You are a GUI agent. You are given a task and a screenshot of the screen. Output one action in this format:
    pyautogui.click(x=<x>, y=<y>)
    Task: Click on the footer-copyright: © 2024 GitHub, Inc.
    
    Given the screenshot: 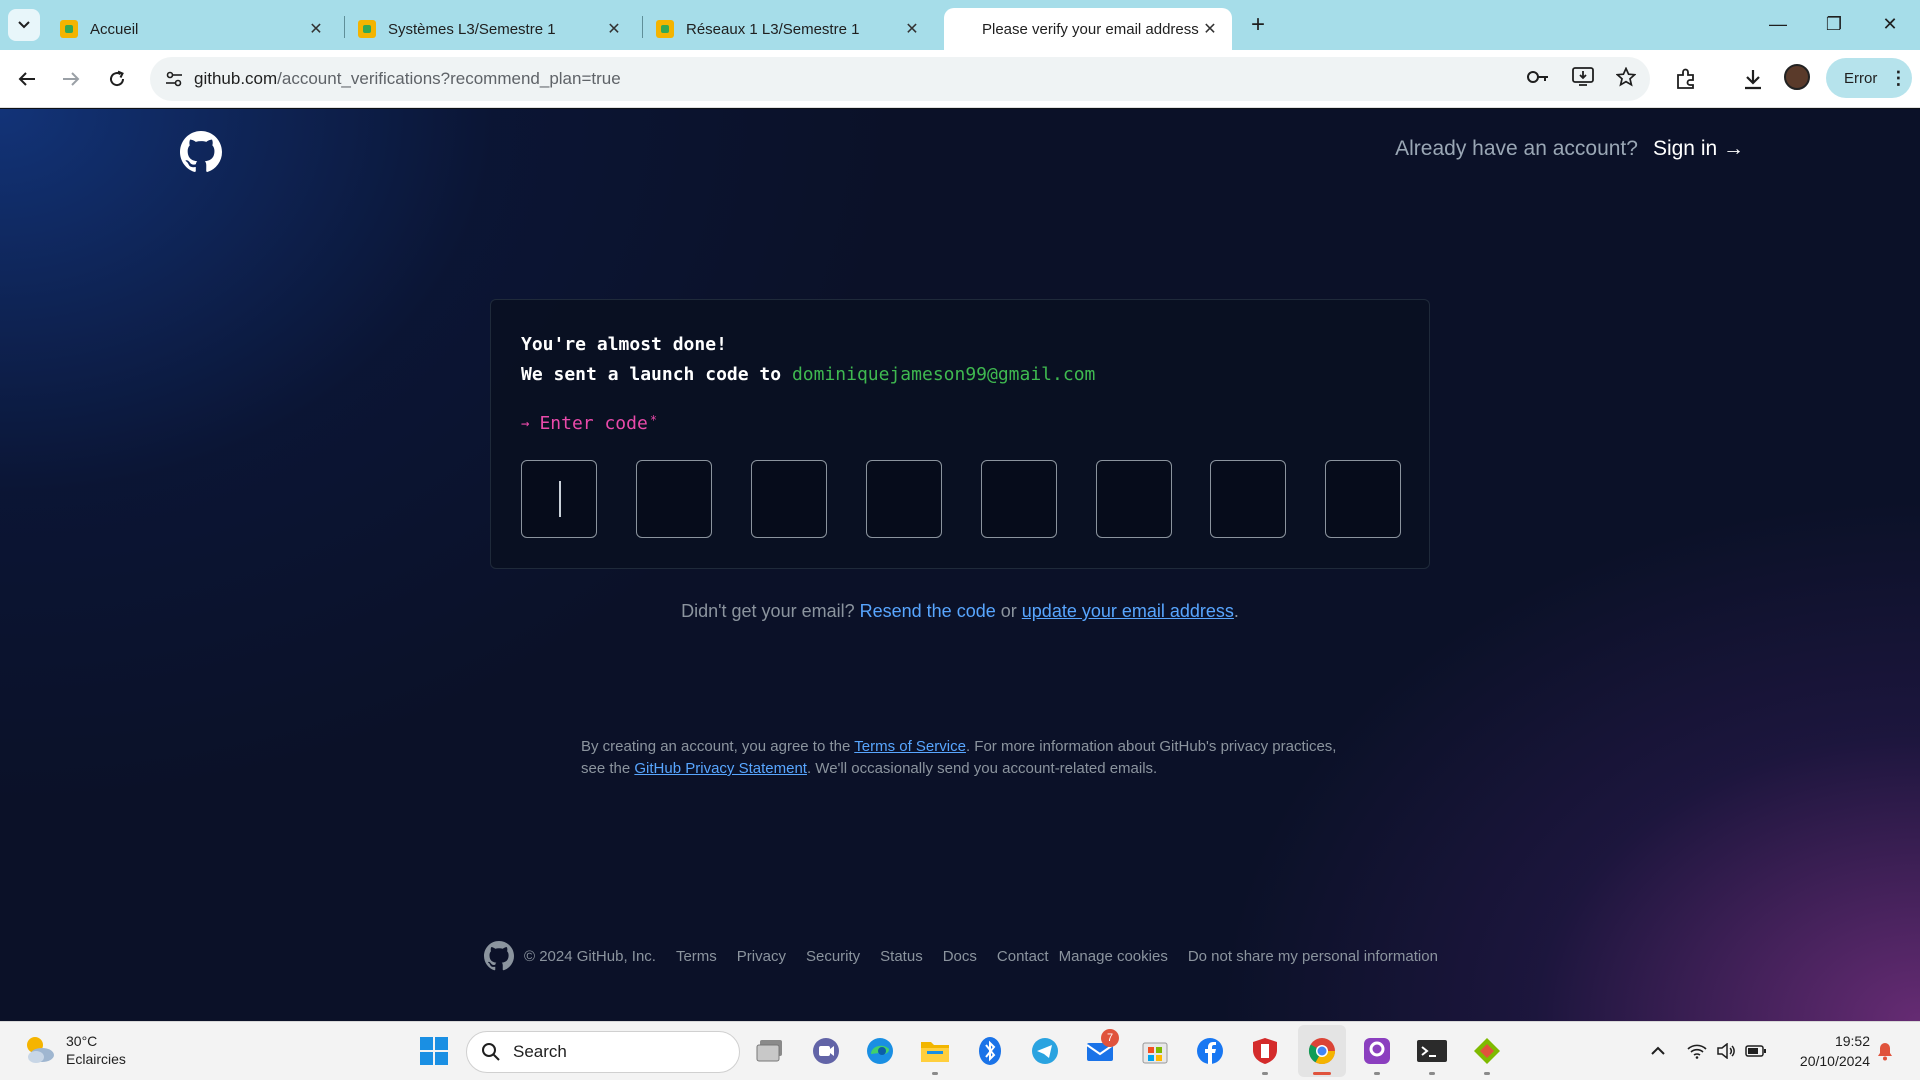 What is the action you would take?
    pyautogui.click(x=590, y=956)
    